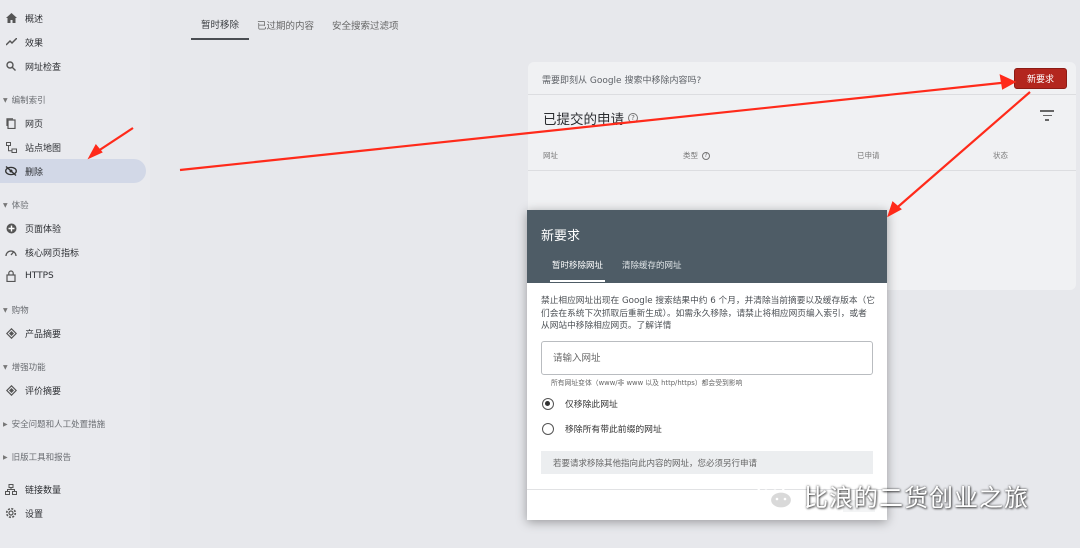 The height and width of the screenshot is (548, 1080). What do you see at coordinates (23, 100) in the screenshot?
I see `section-index: ▼ 编制索引` at bounding box center [23, 100].